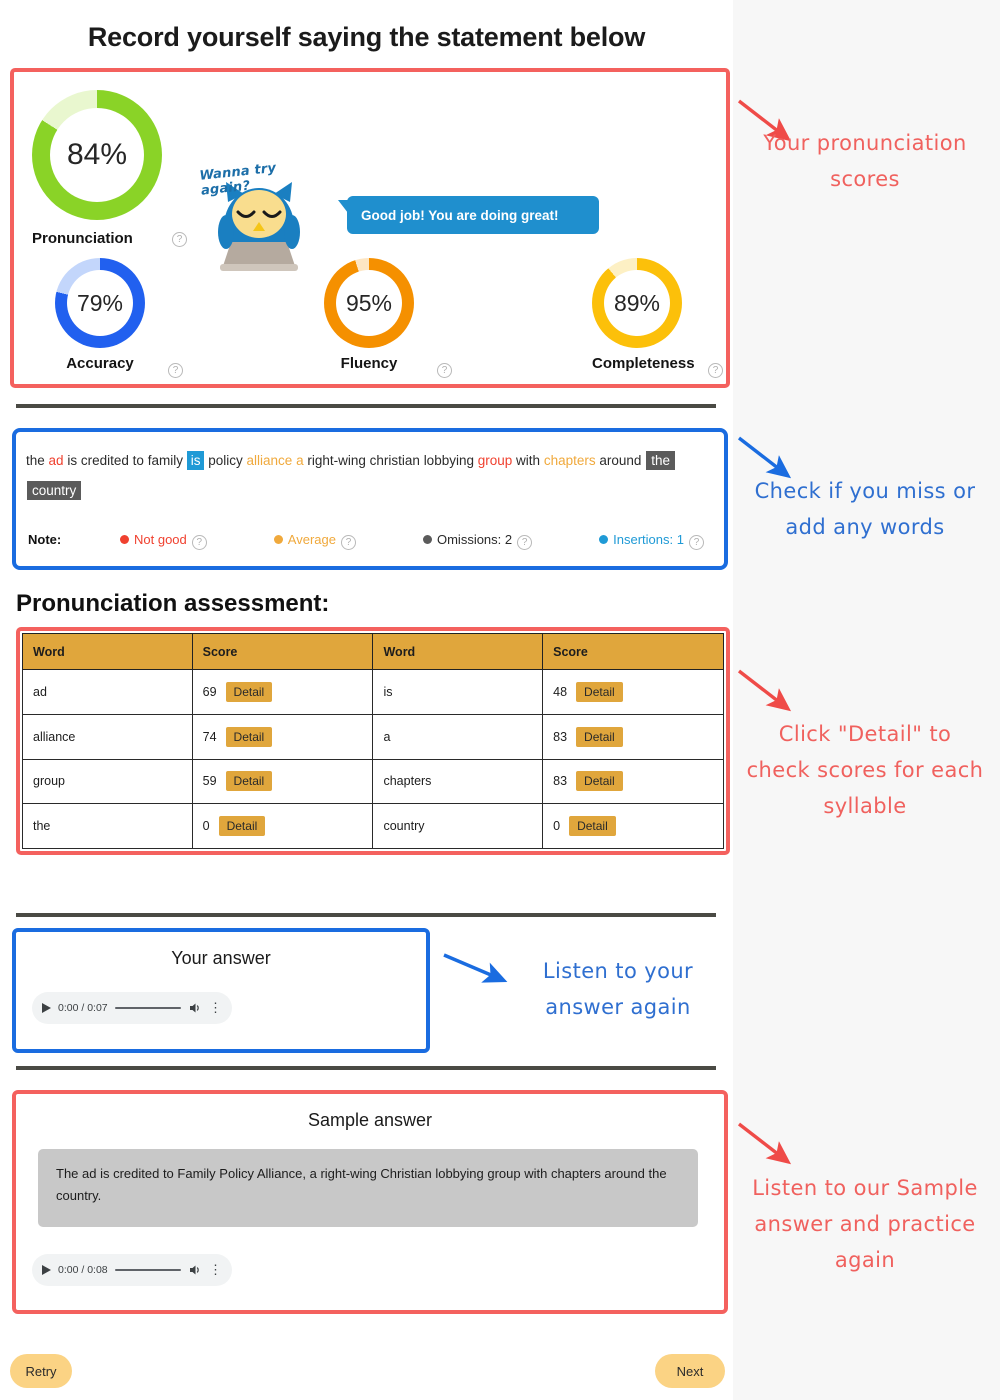 Image resolution: width=1000 pixels, height=1400 pixels. I want to click on table-row: alliance 74 Detail a 83 Detail, so click(373, 736).